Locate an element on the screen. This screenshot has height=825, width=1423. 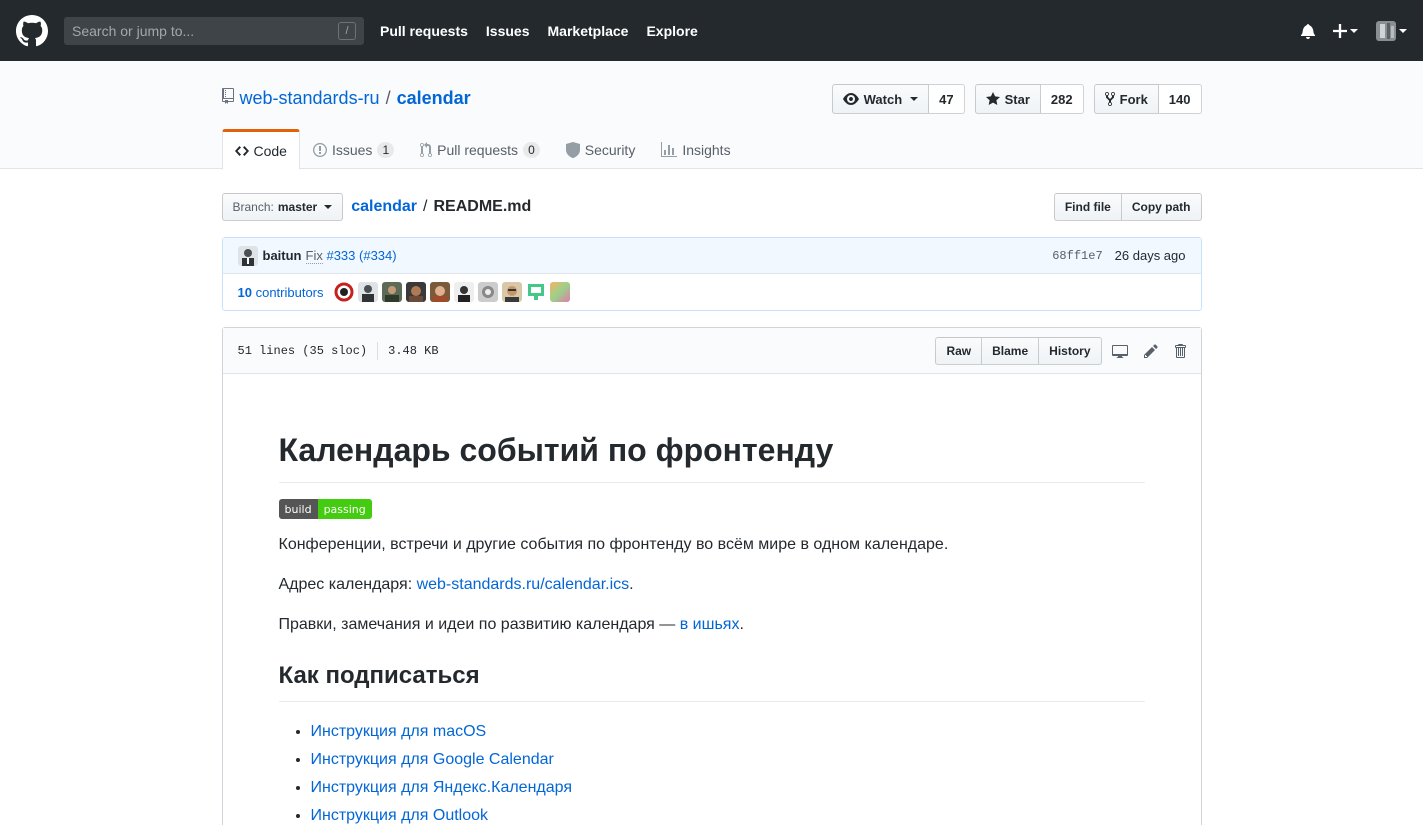
commit-time: 26 days ago is located at coordinates (1150, 255).